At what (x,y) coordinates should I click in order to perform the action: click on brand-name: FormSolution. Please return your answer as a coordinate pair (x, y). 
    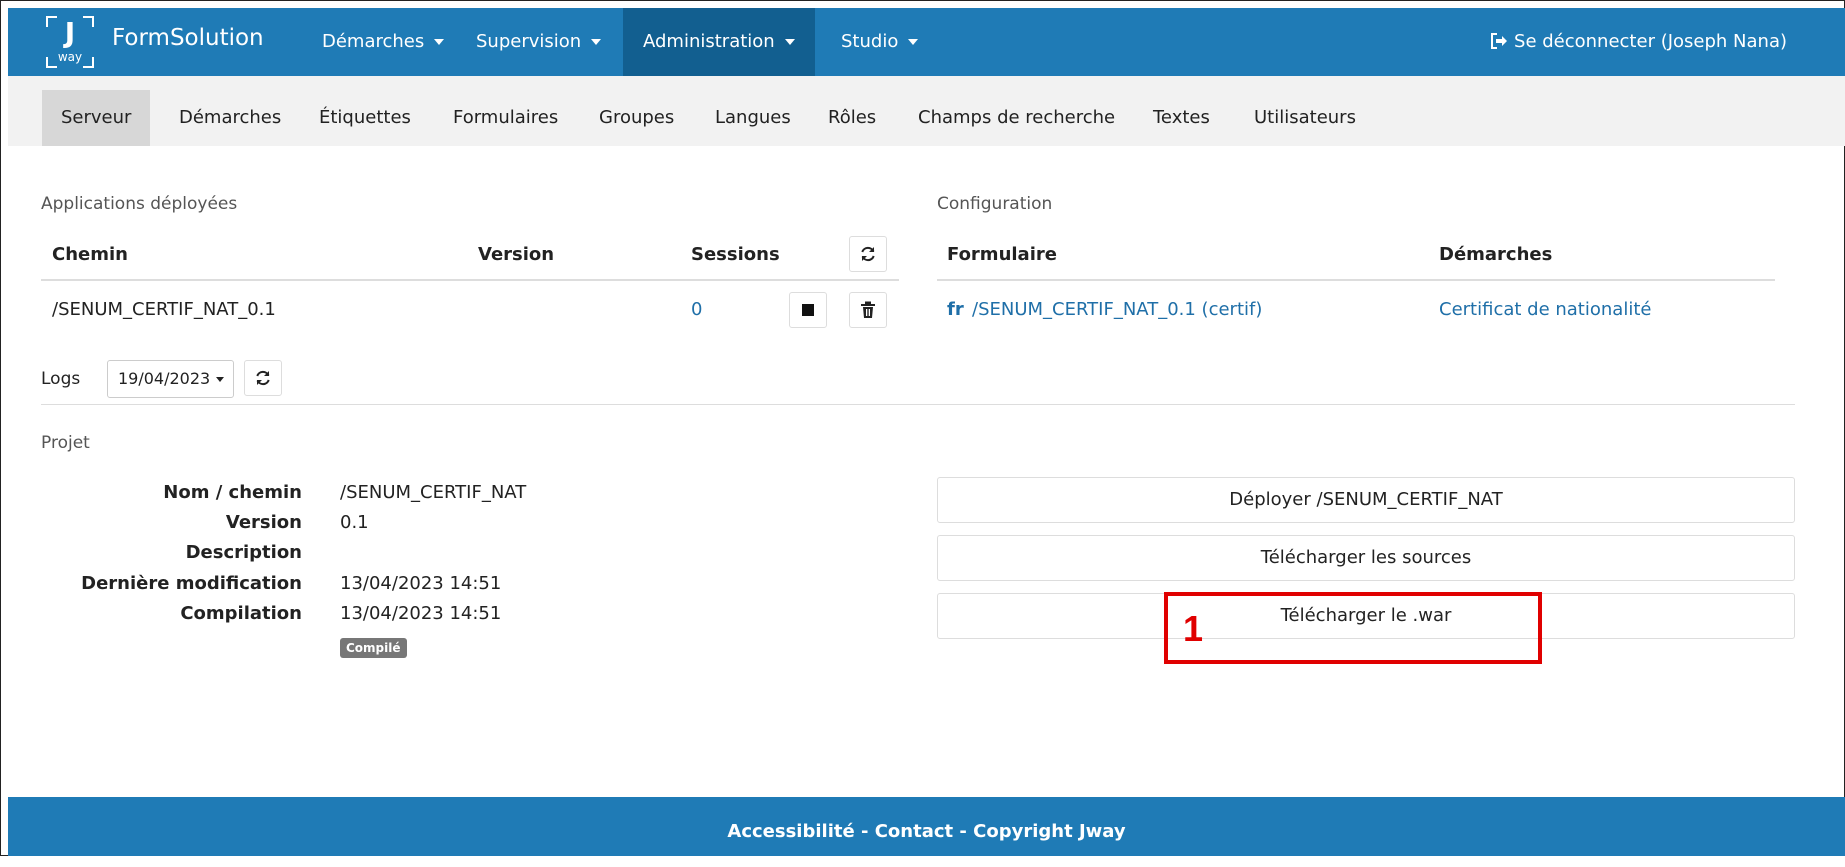
    Looking at the image, I should click on (188, 38).